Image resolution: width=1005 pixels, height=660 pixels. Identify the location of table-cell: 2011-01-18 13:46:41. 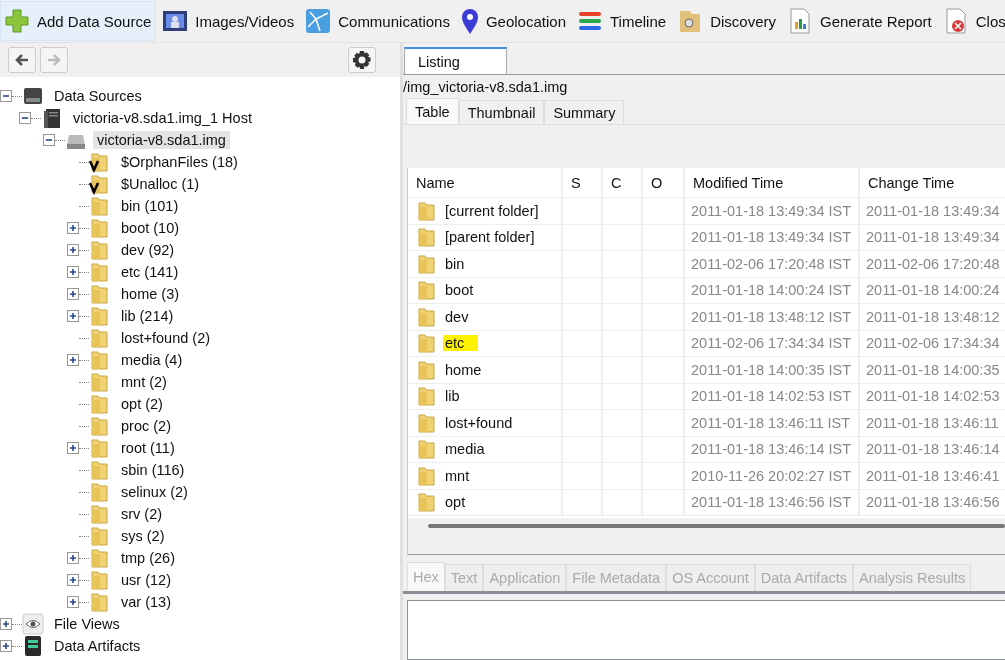
(932, 476).